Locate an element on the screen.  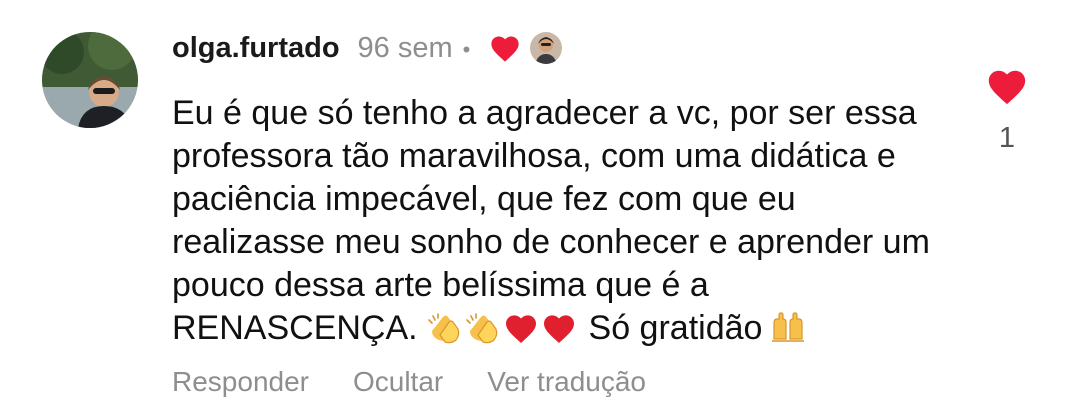
hide-button: Ocultar is located at coordinates (398, 382).